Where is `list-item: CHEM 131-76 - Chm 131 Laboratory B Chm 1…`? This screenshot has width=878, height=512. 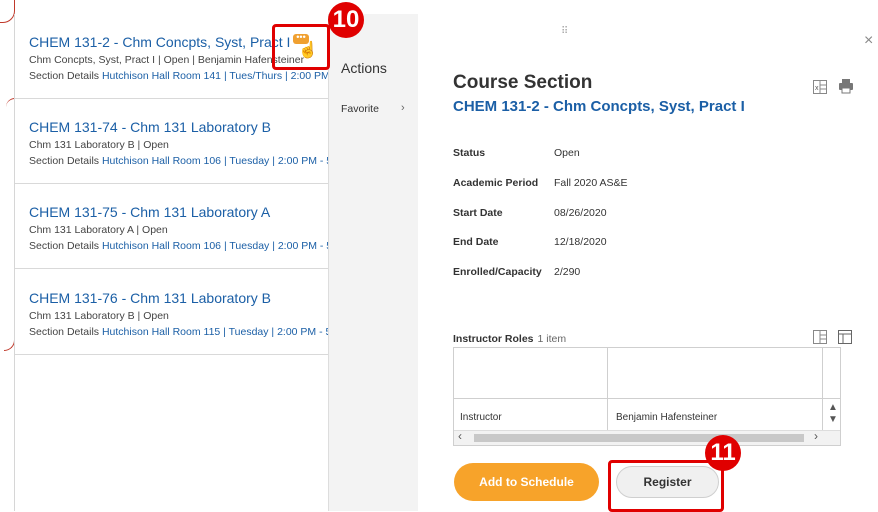
list-item: CHEM 131-76 - Chm 131 Laboratory B Chm 1… is located at coordinates (172, 311).